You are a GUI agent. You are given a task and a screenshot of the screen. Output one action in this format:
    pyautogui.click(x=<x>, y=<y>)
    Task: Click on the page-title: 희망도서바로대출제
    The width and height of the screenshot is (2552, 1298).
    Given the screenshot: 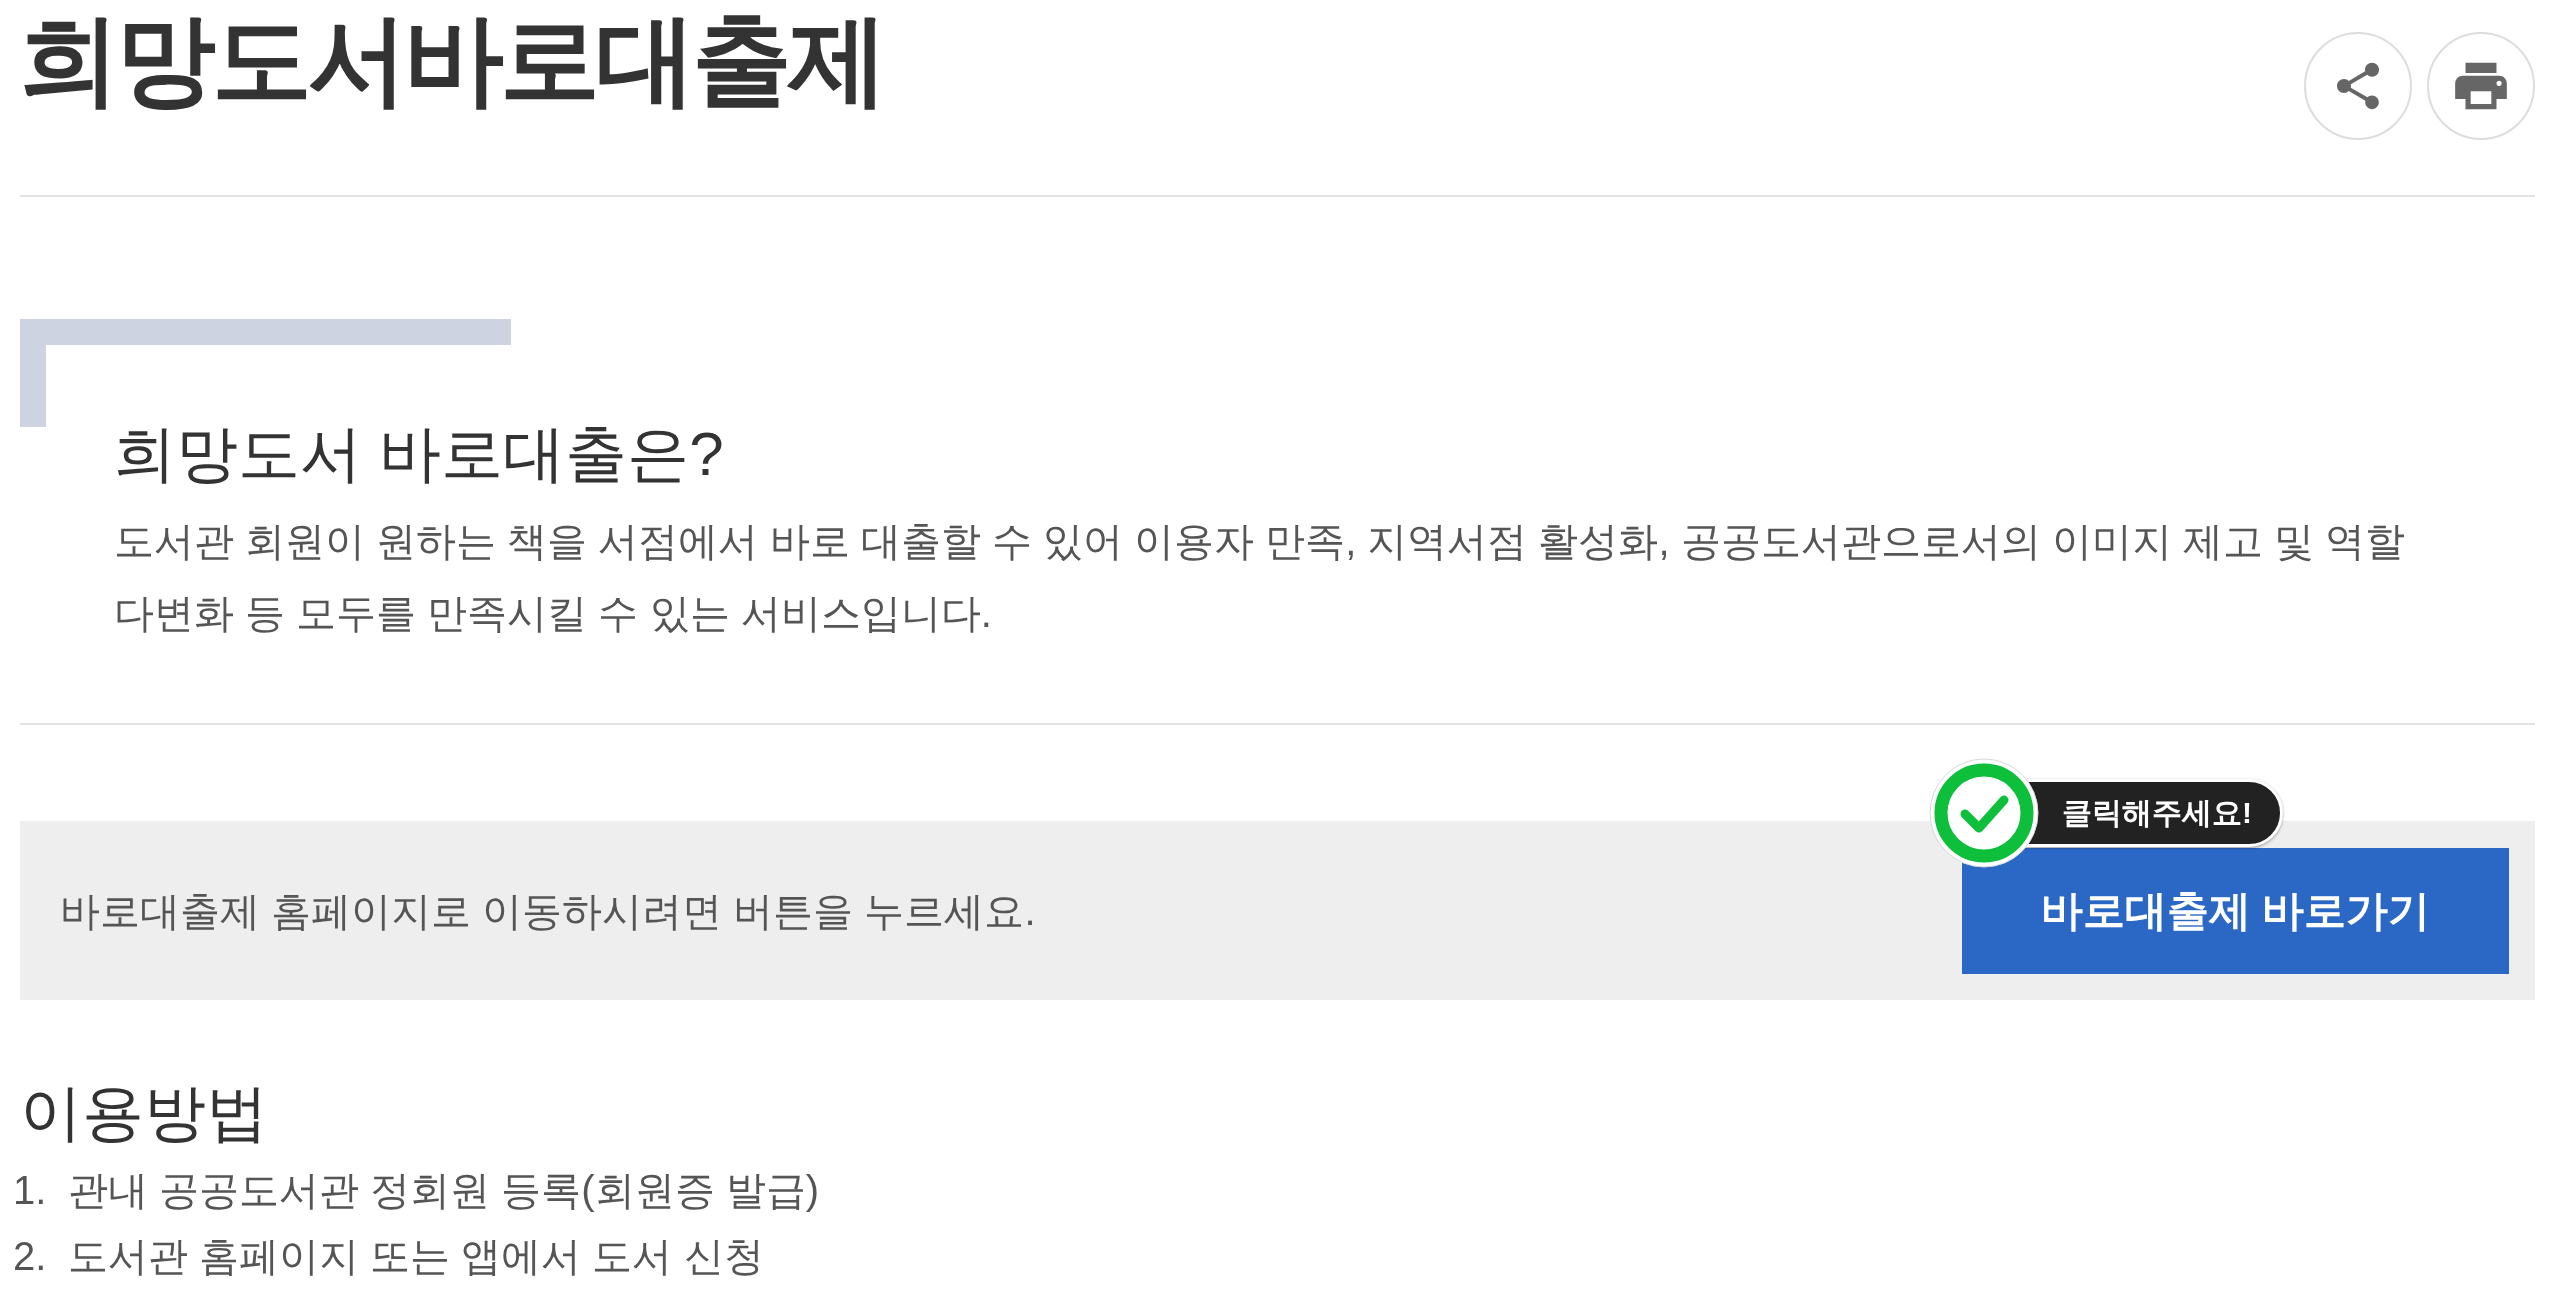 What is the action you would take?
    pyautogui.click(x=452, y=58)
    